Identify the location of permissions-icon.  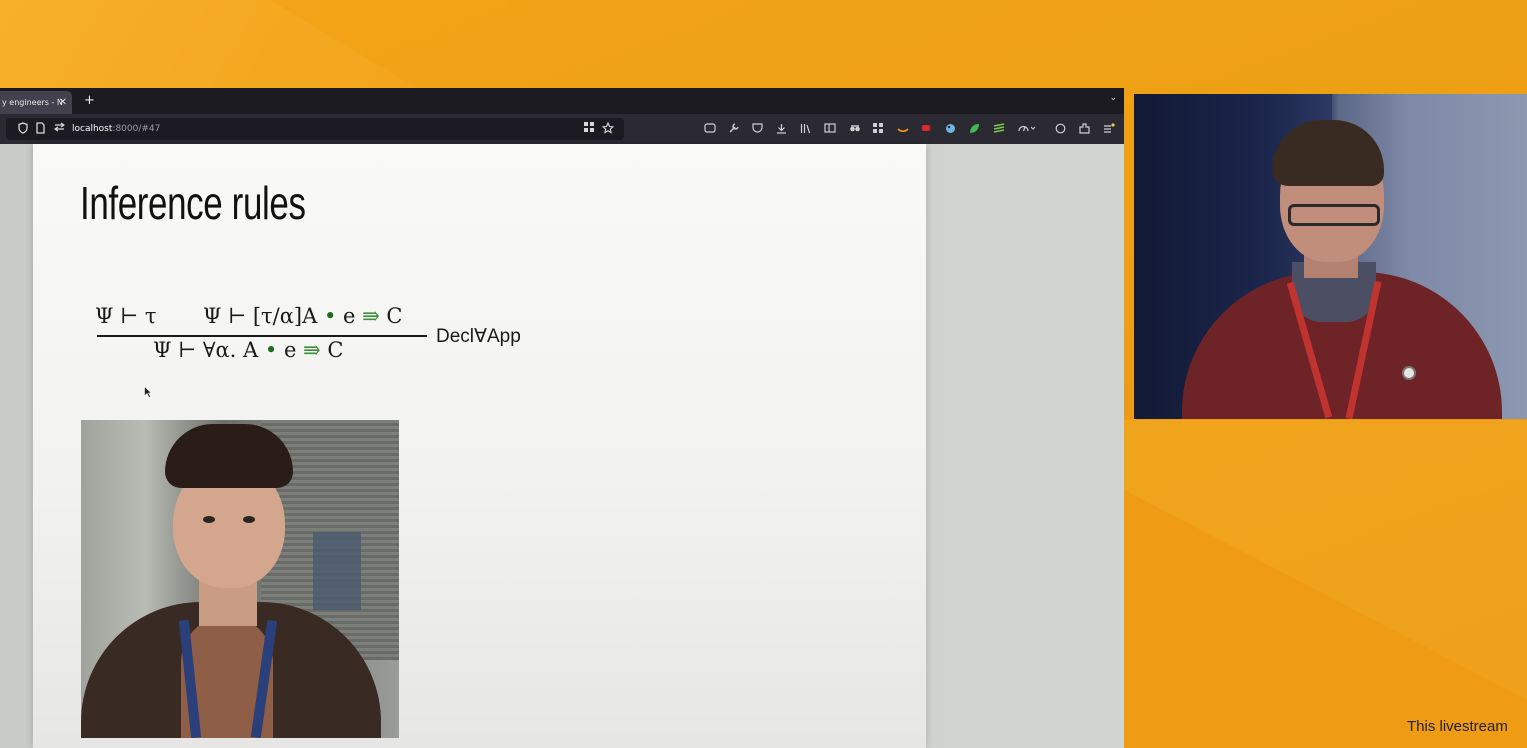
(59, 129).